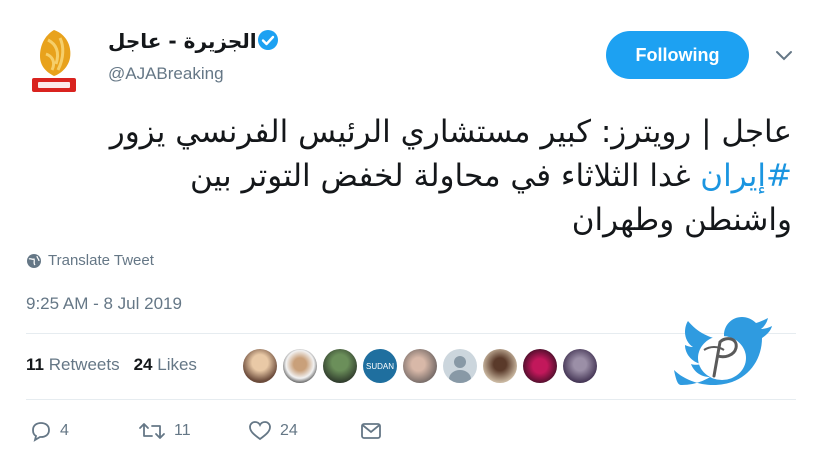 Image resolution: width=836 pixels, height=463 pixels. What do you see at coordinates (273, 431) in the screenshot?
I see `like-button: 24` at bounding box center [273, 431].